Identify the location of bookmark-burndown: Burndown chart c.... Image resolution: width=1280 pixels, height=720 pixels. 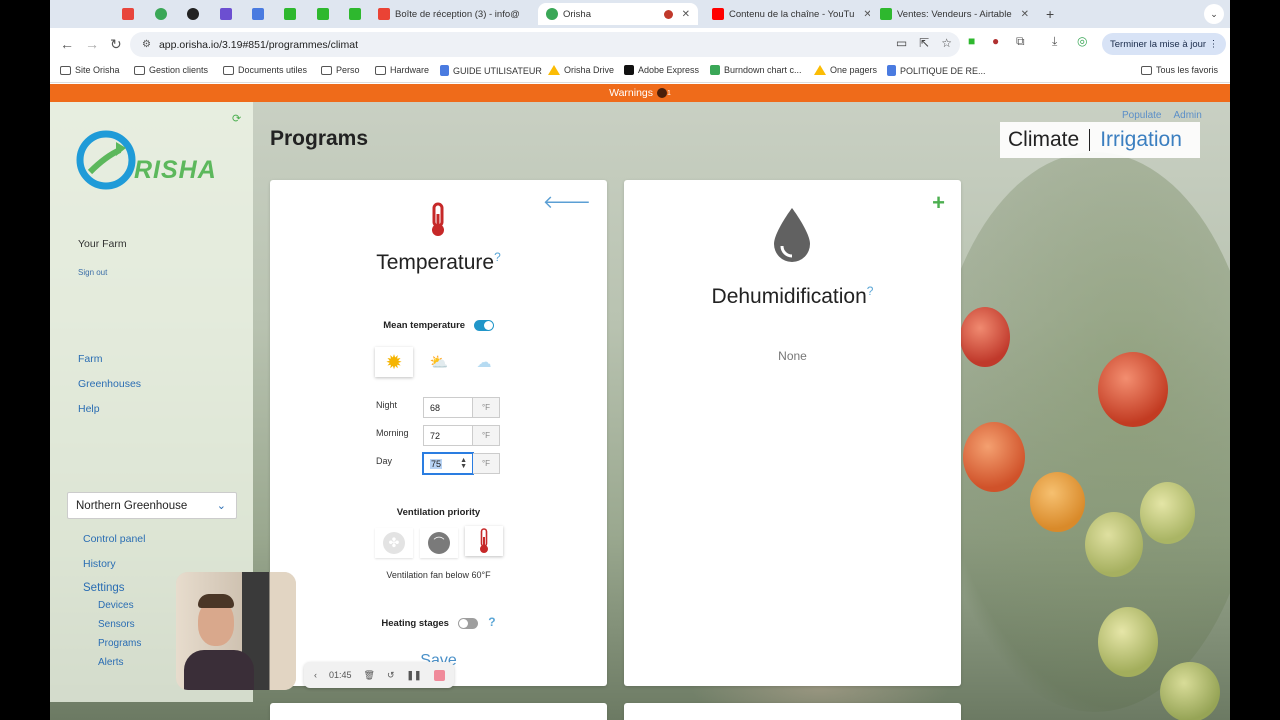
(756, 70).